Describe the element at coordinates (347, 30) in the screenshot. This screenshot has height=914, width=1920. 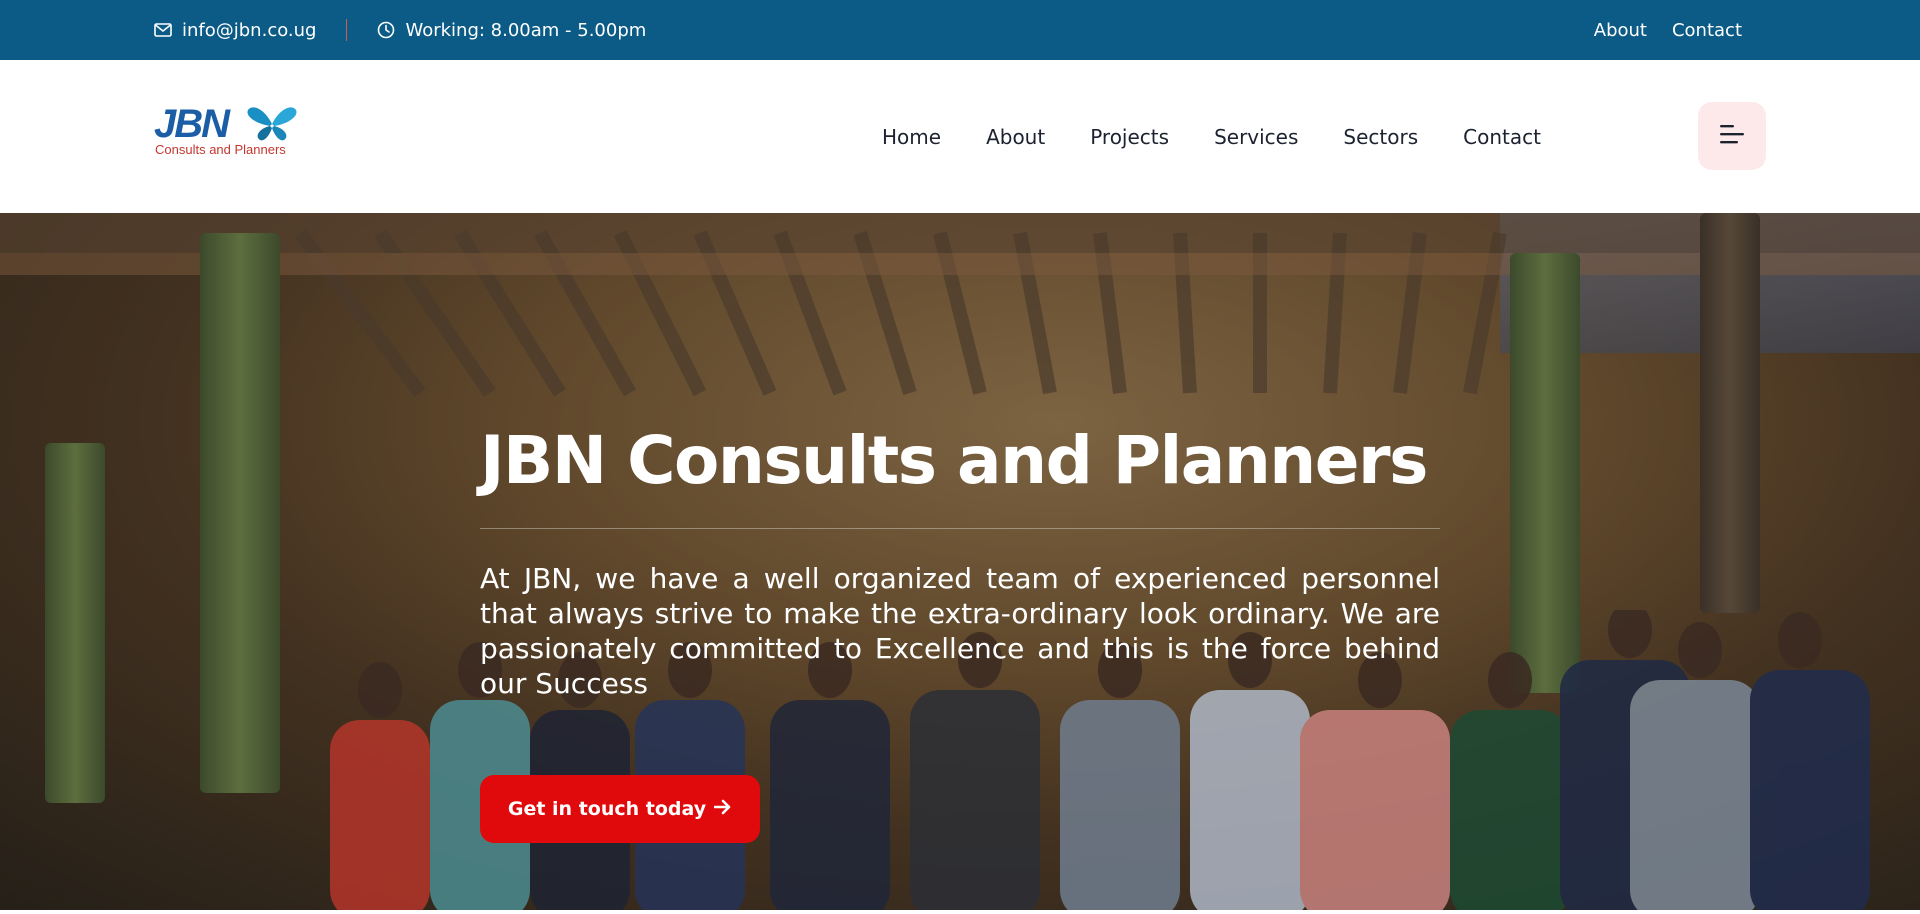
I see `divider` at that location.